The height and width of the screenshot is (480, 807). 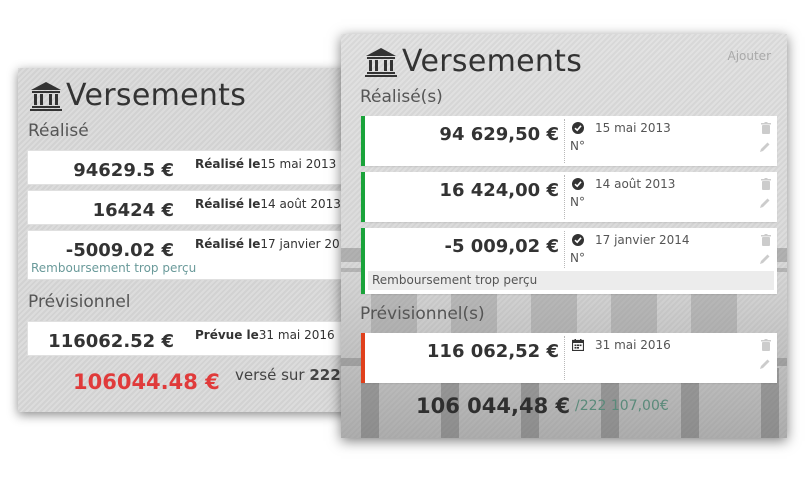 I want to click on panel-title: Versements, so click(x=492, y=61).